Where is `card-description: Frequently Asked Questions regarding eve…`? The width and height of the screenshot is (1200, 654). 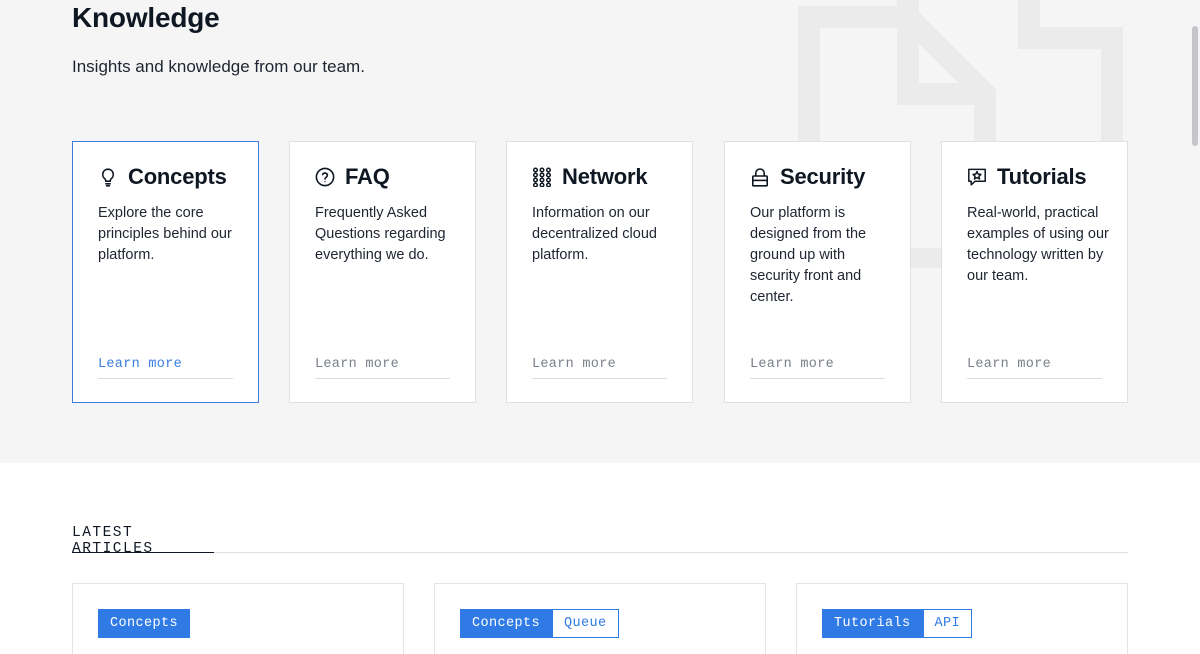
card-description: Frequently Asked Questions regarding eve… is located at coordinates (380, 234).